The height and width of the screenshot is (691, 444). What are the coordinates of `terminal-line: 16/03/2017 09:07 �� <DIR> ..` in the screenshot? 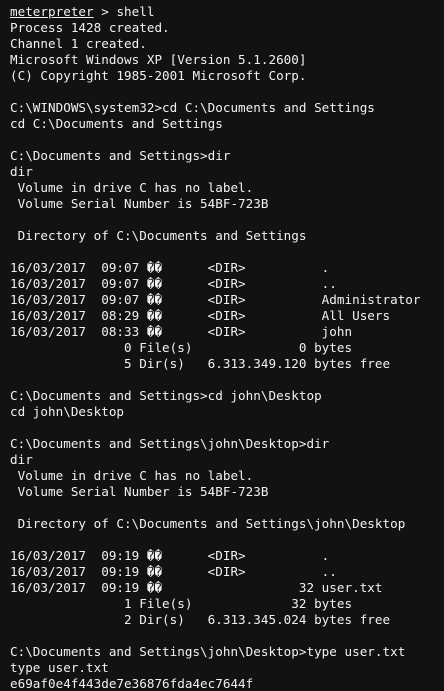 It's located at (173, 283).